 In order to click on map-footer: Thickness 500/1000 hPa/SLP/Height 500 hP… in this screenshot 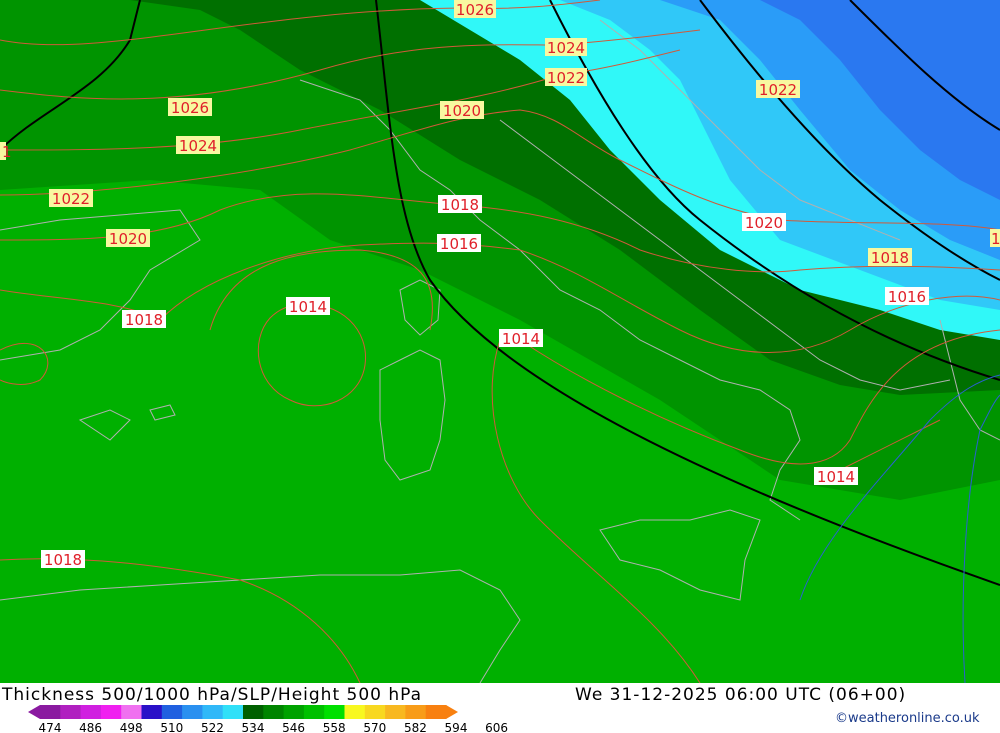, I will do `click(500, 708)`.